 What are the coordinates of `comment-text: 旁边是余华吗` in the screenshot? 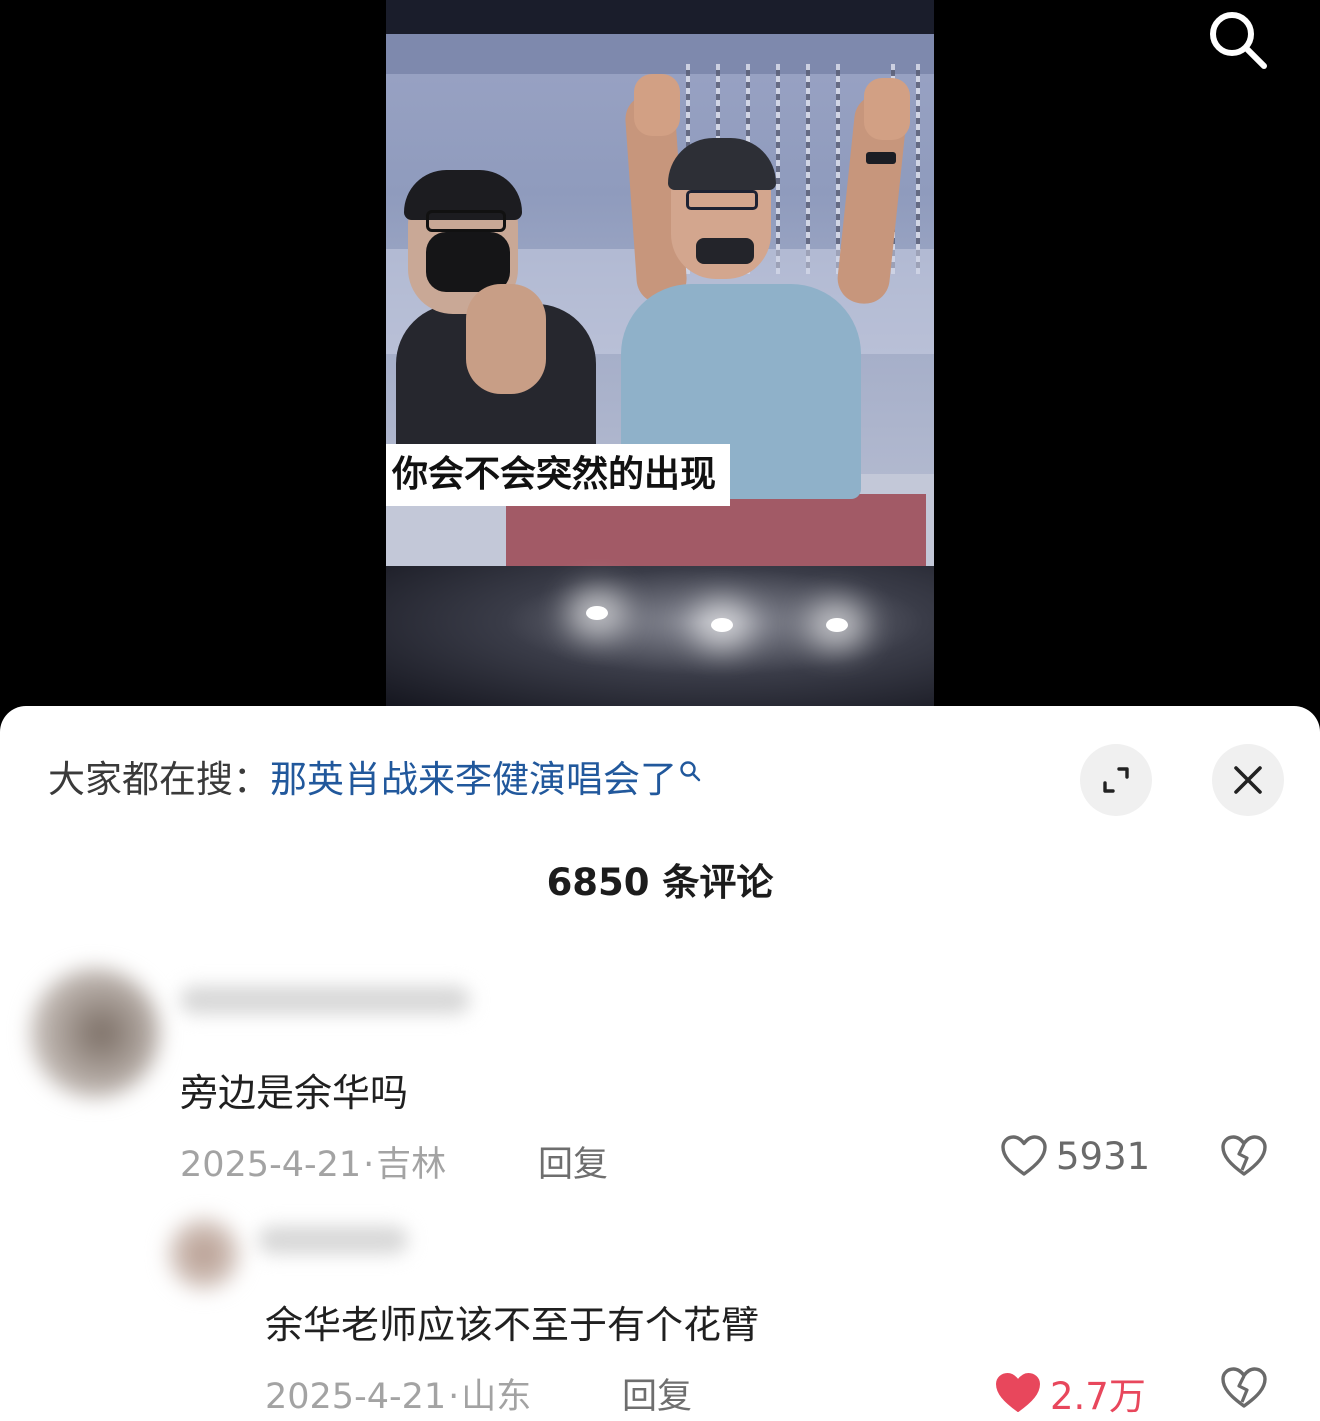 It's located at (294, 1093).